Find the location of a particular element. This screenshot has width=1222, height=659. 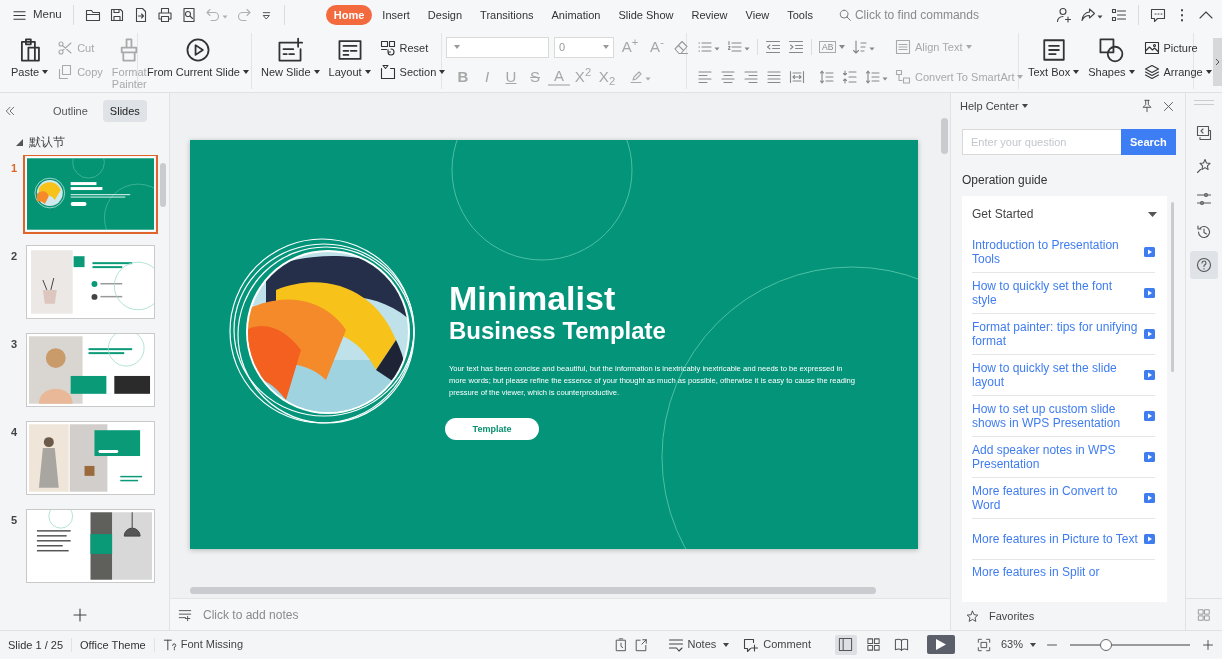

article-link: More features in Split or is located at coordinates (1063, 572).